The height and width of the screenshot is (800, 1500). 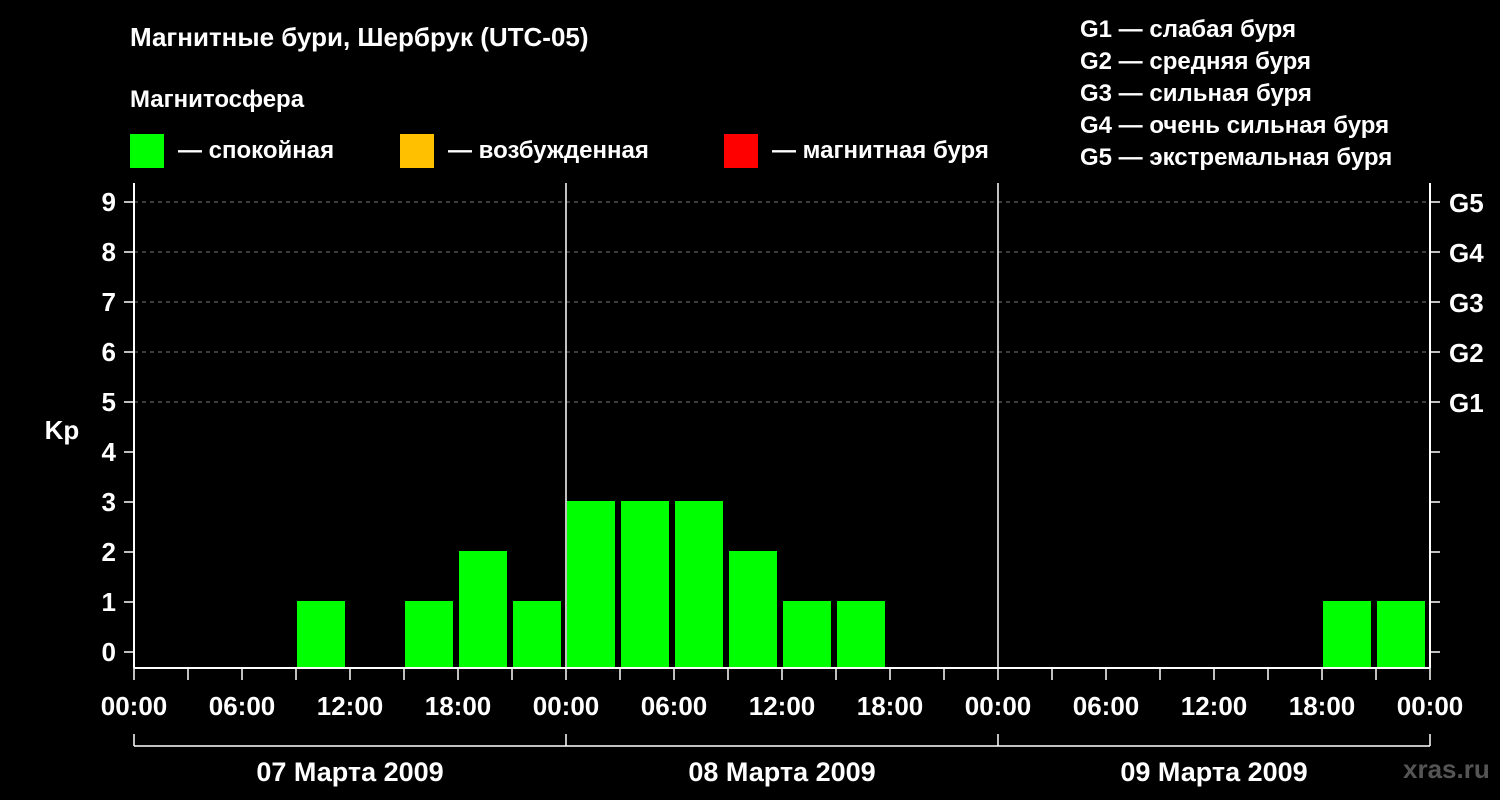 I want to click on day-label: 09 Марта 2009, so click(x=1213, y=772).